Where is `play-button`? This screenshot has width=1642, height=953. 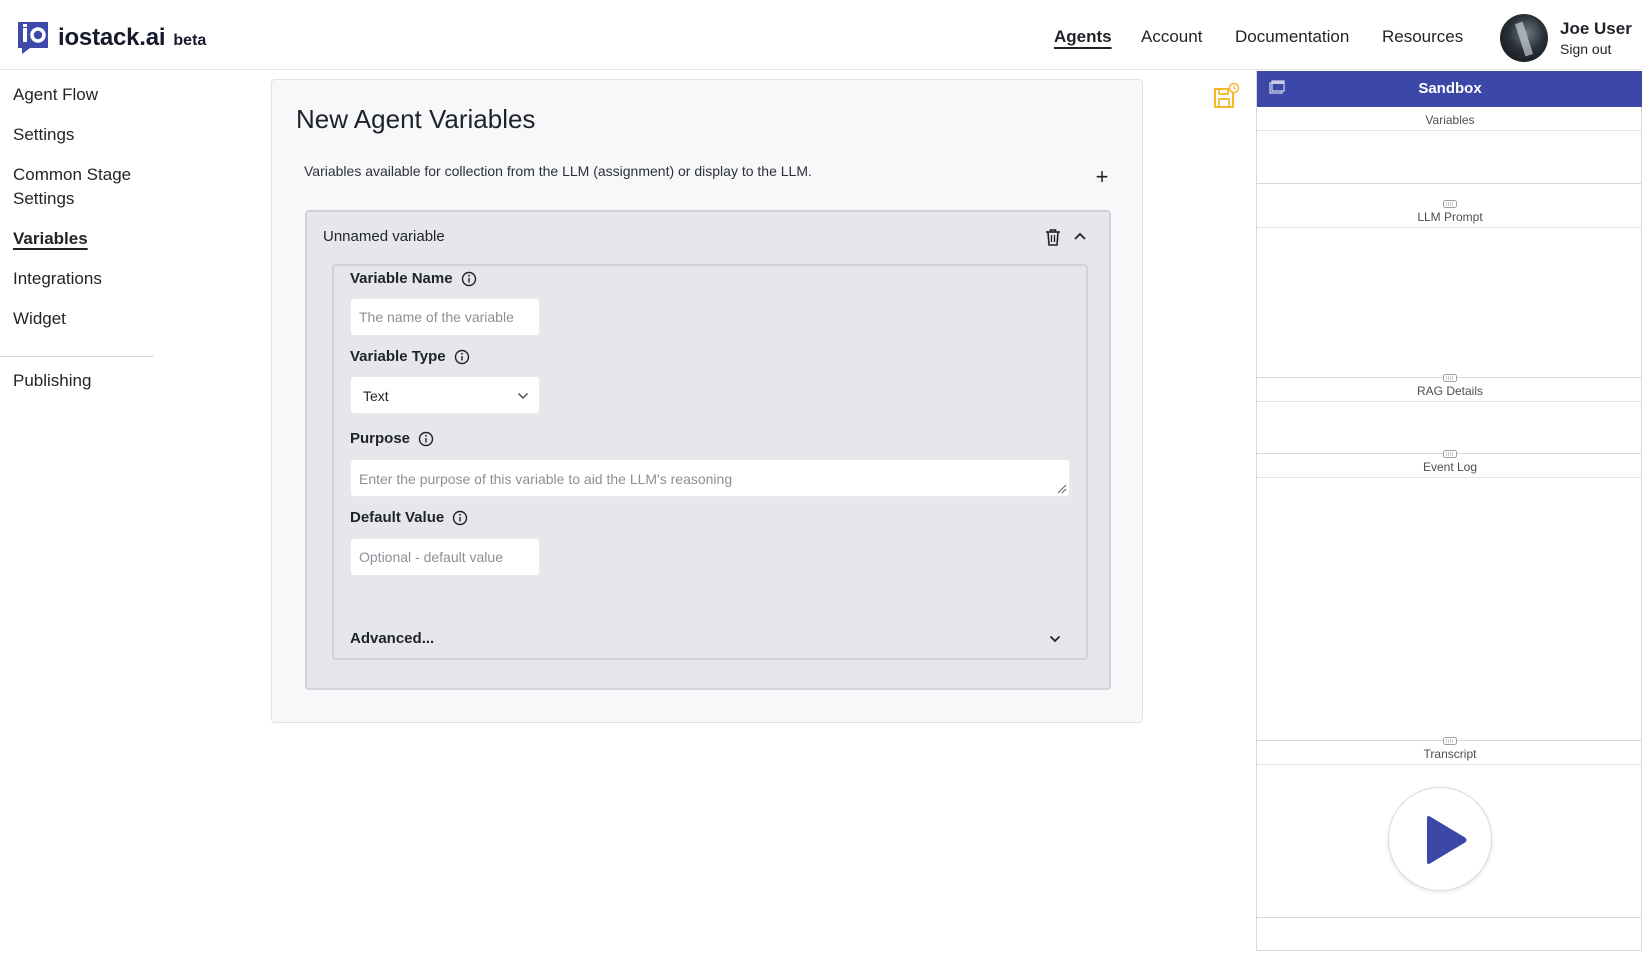 play-button is located at coordinates (1440, 839).